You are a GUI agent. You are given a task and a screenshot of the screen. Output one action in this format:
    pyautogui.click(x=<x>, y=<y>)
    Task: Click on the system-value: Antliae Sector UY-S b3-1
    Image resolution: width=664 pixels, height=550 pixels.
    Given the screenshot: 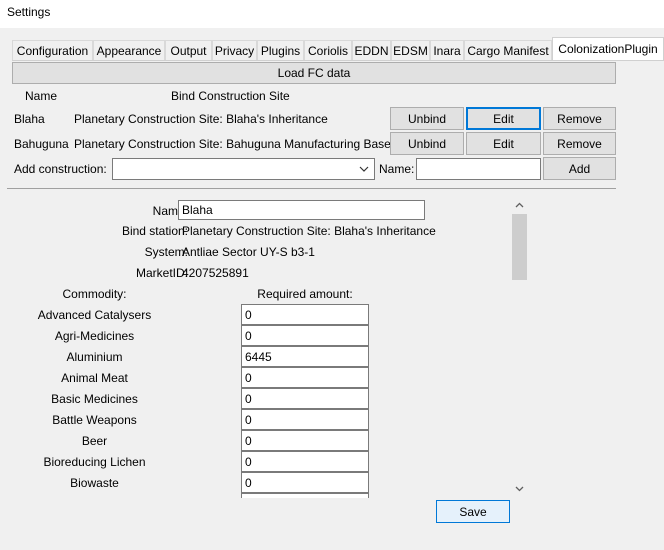 What is the action you would take?
    pyautogui.click(x=248, y=252)
    